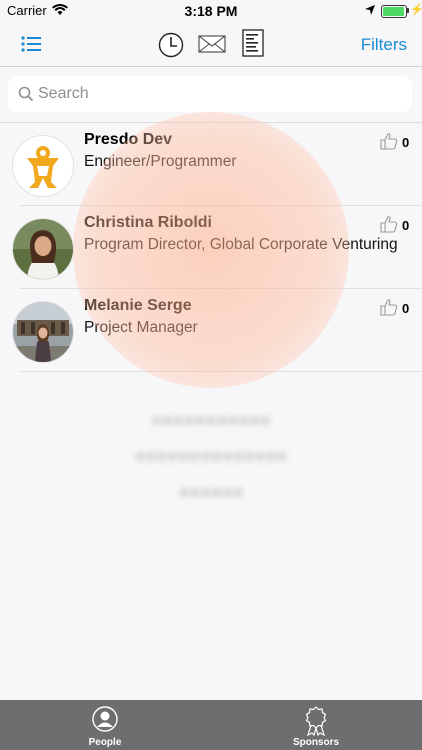 The width and height of the screenshot is (422, 750). I want to click on navigation-bar: Filters, so click(211, 44).